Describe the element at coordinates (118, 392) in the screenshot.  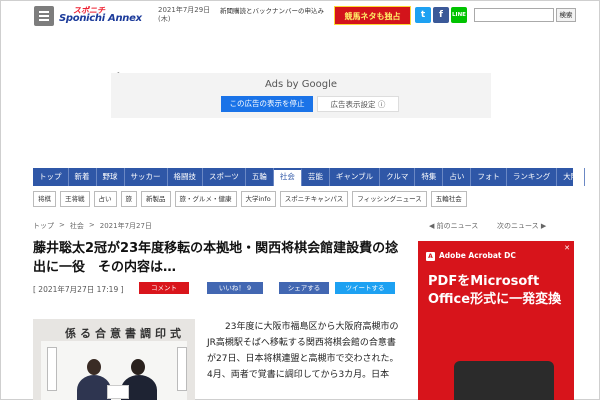
I see `agreement-document` at that location.